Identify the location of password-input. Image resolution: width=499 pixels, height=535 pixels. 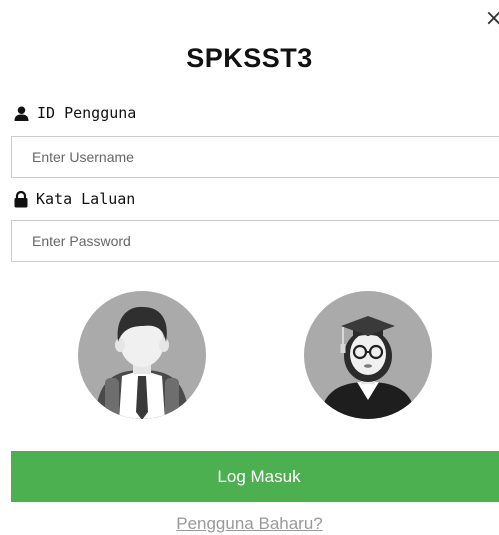
(255, 241).